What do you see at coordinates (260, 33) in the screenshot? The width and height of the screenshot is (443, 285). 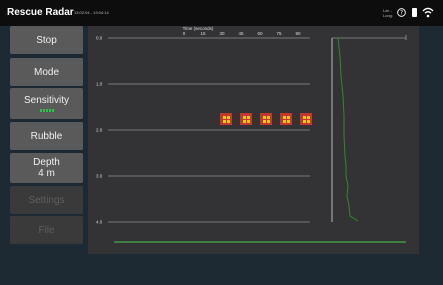 I see `time-tick-label: 60` at bounding box center [260, 33].